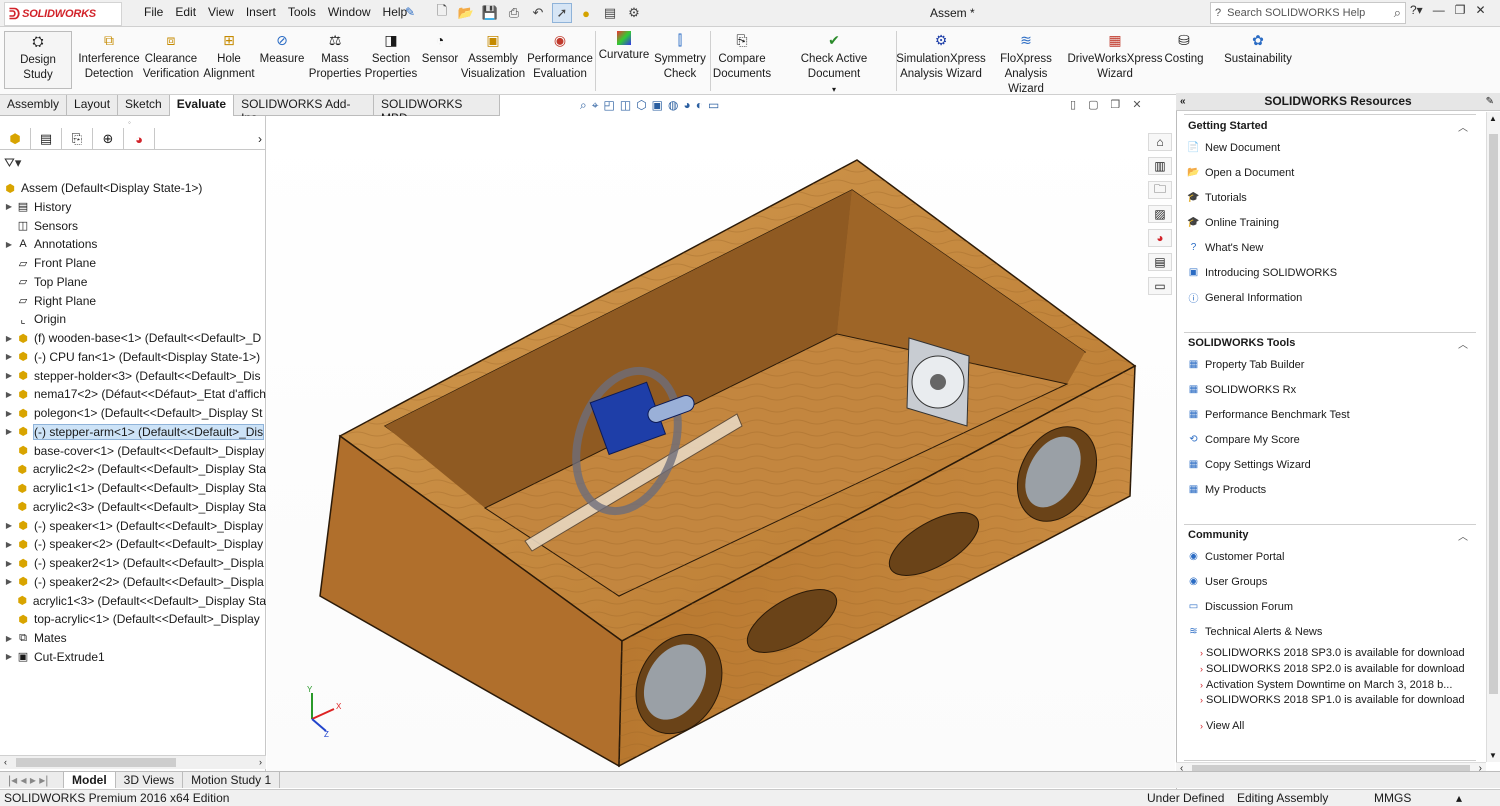 This screenshot has width=1500, height=806. What do you see at coordinates (93, 105) in the screenshot?
I see `tab-layout: Layout` at bounding box center [93, 105].